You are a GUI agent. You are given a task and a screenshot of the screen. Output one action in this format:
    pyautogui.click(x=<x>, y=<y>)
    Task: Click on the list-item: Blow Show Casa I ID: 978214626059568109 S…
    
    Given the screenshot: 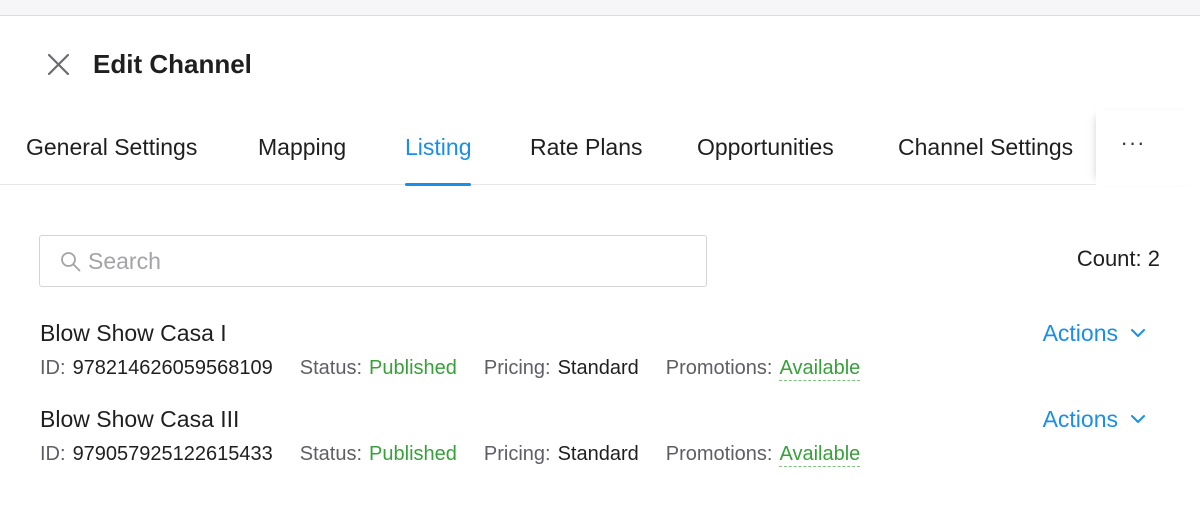 What is the action you would take?
    pyautogui.click(x=599, y=355)
    